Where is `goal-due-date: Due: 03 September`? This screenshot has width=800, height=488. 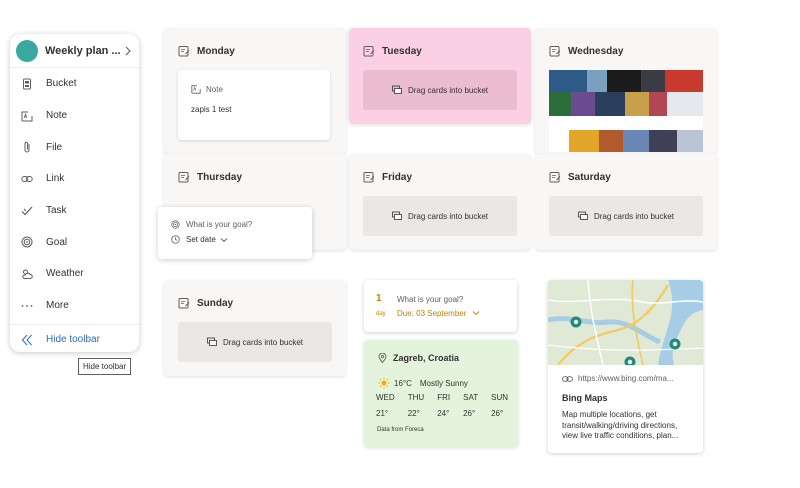
goal-due-date: Due: 03 September is located at coordinates (438, 313).